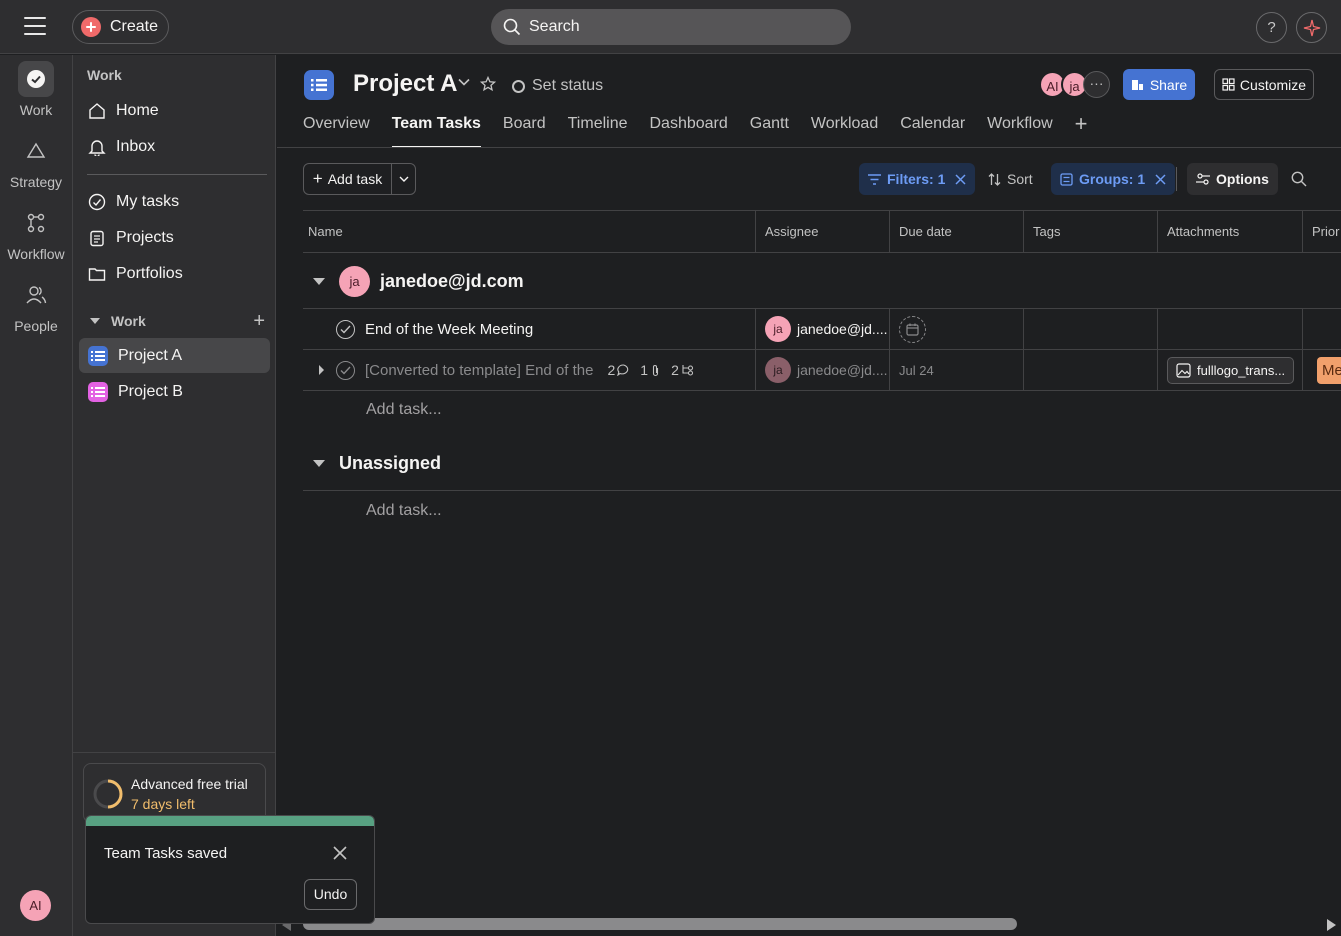 Image resolution: width=1341 pixels, height=936 pixels. Describe the element at coordinates (1264, 84) in the screenshot. I see `customize-button: Customize` at that location.